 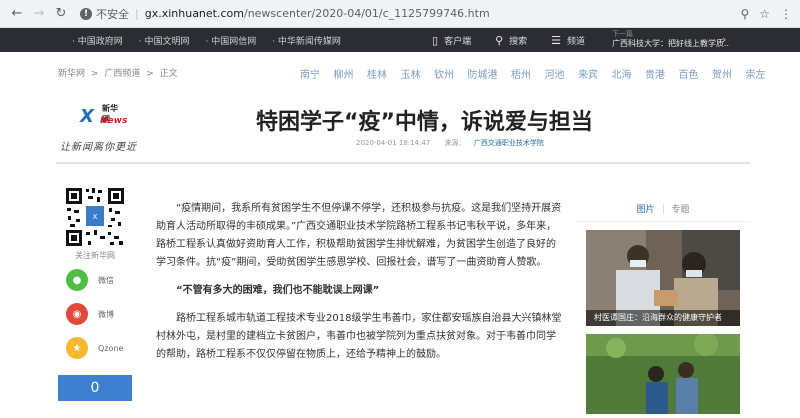 What do you see at coordinates (17, 14) in the screenshot?
I see `back-icon: ←` at bounding box center [17, 14].